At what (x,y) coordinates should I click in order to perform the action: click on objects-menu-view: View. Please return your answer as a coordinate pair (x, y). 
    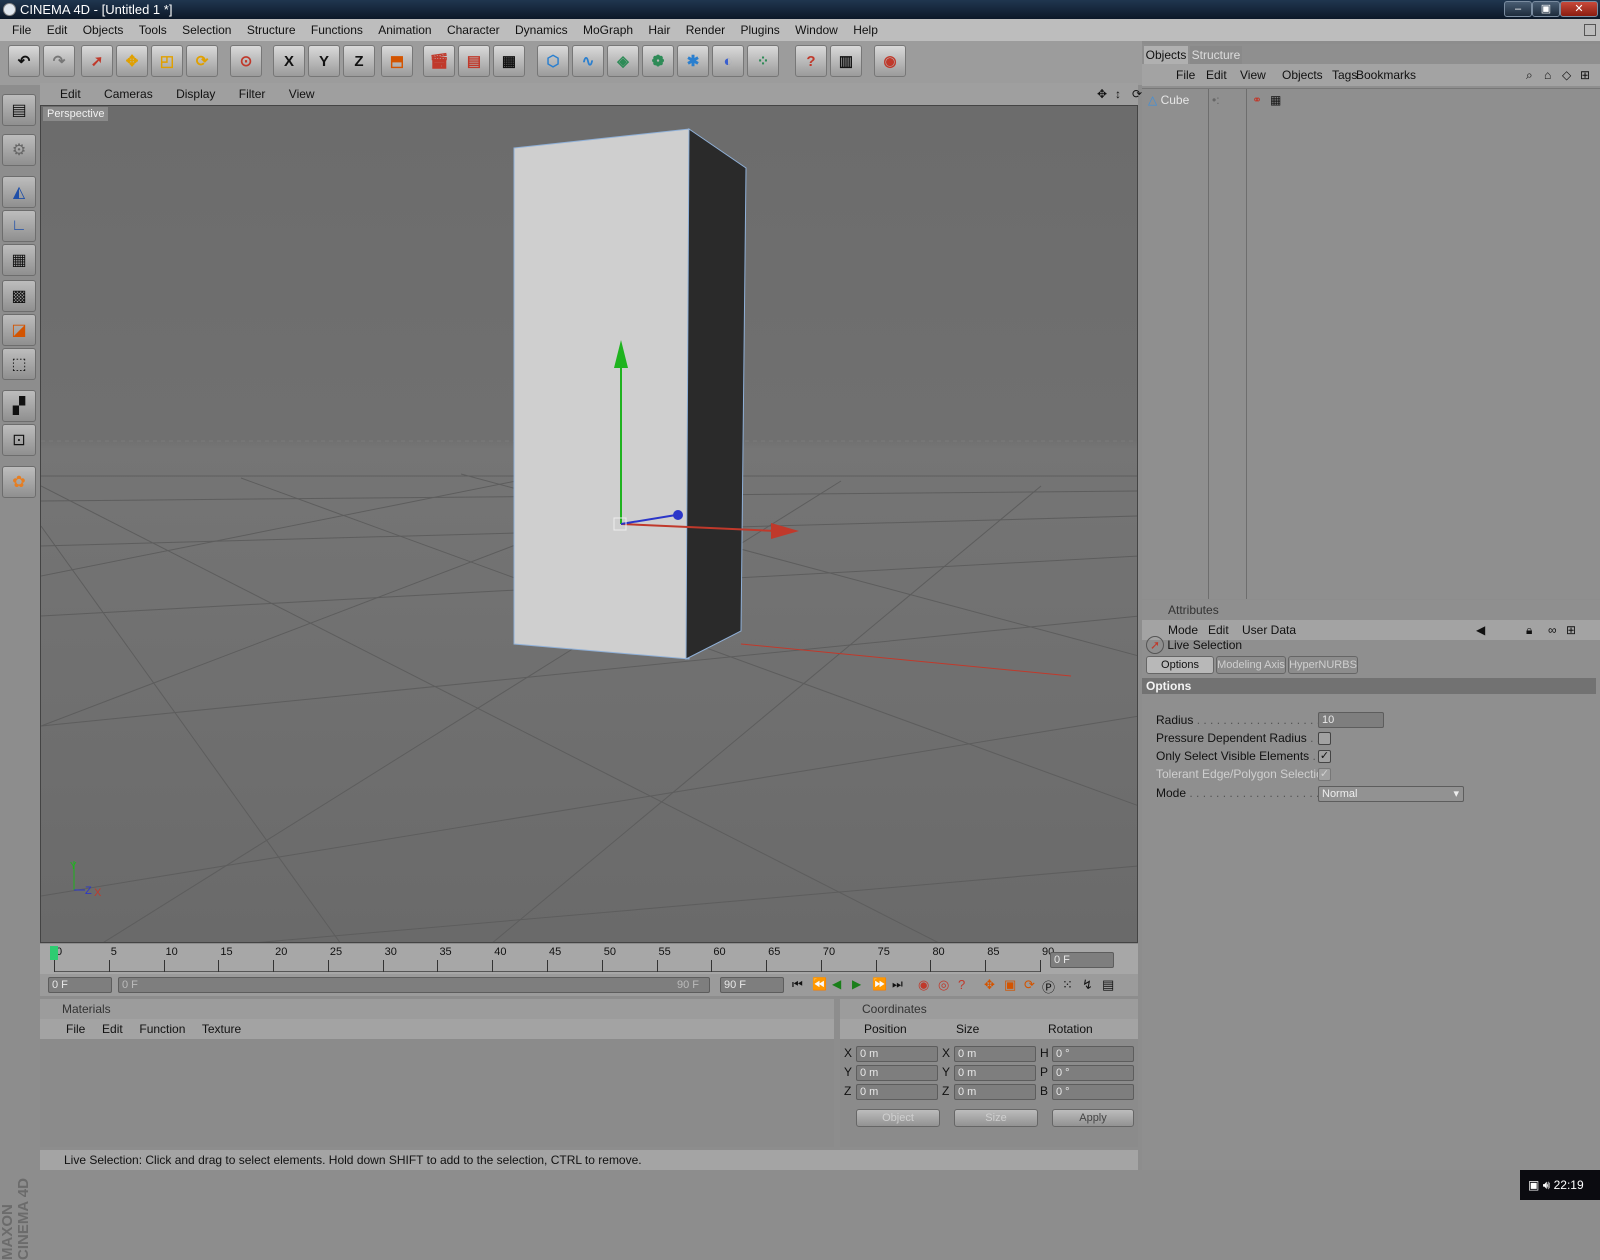
    Looking at the image, I should click on (1253, 75).